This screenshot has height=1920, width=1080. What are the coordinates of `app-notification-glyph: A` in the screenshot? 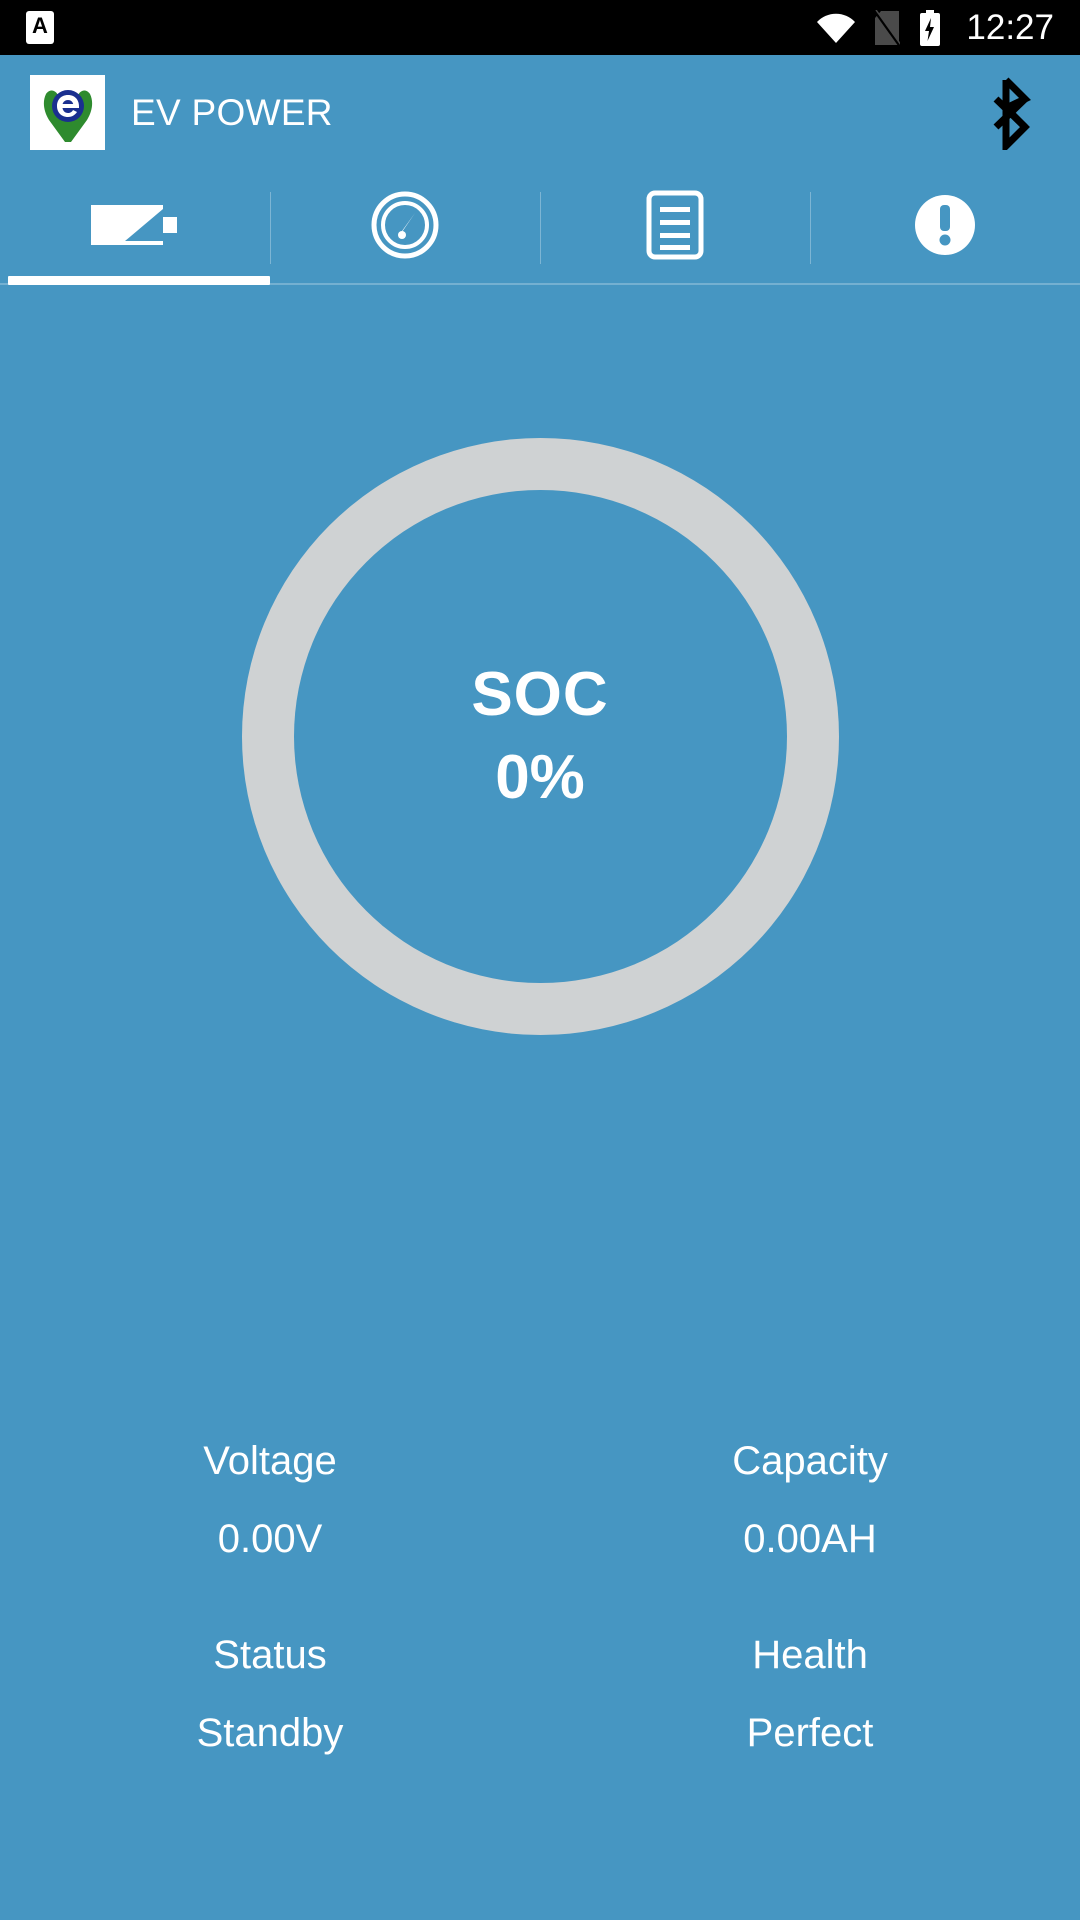 It's located at (40, 25).